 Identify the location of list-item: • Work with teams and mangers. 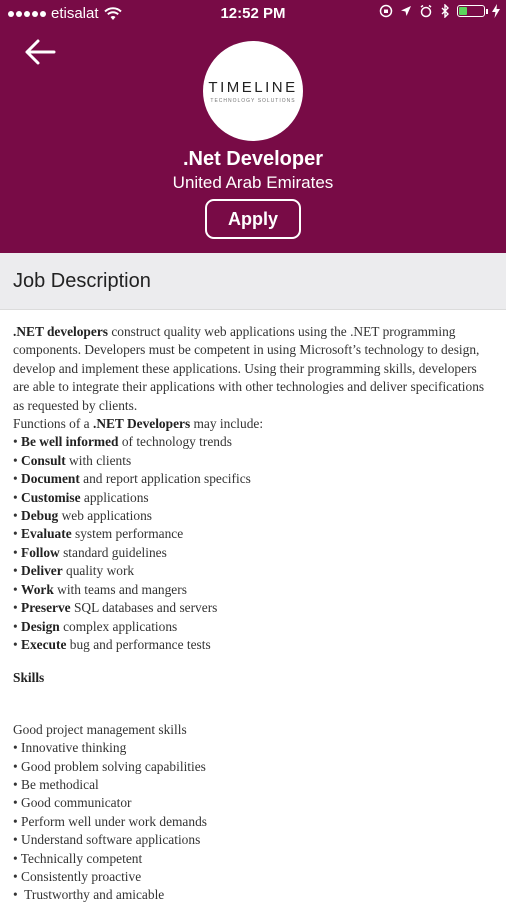
(100, 589).